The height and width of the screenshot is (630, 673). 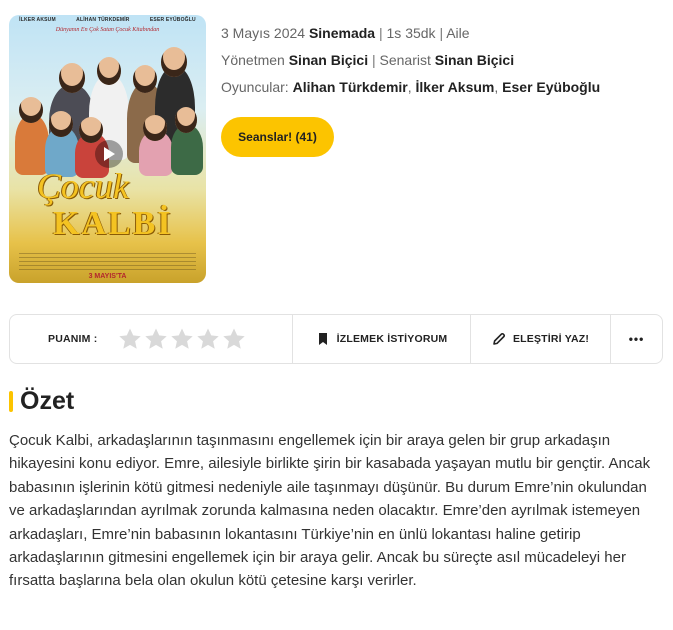 I want to click on play-trailer-button, so click(x=109, y=154).